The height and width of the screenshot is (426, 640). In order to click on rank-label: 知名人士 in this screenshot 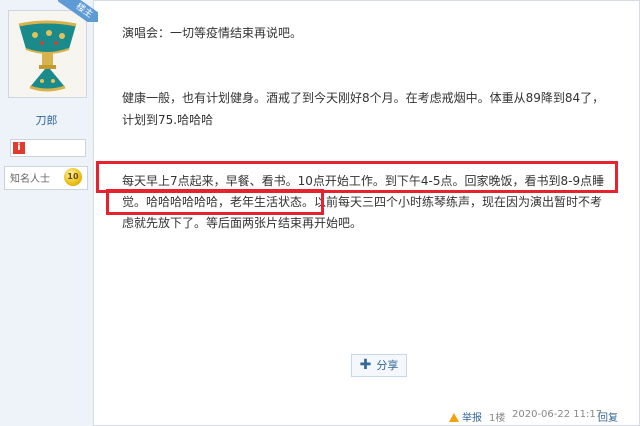, I will do `click(30, 179)`.